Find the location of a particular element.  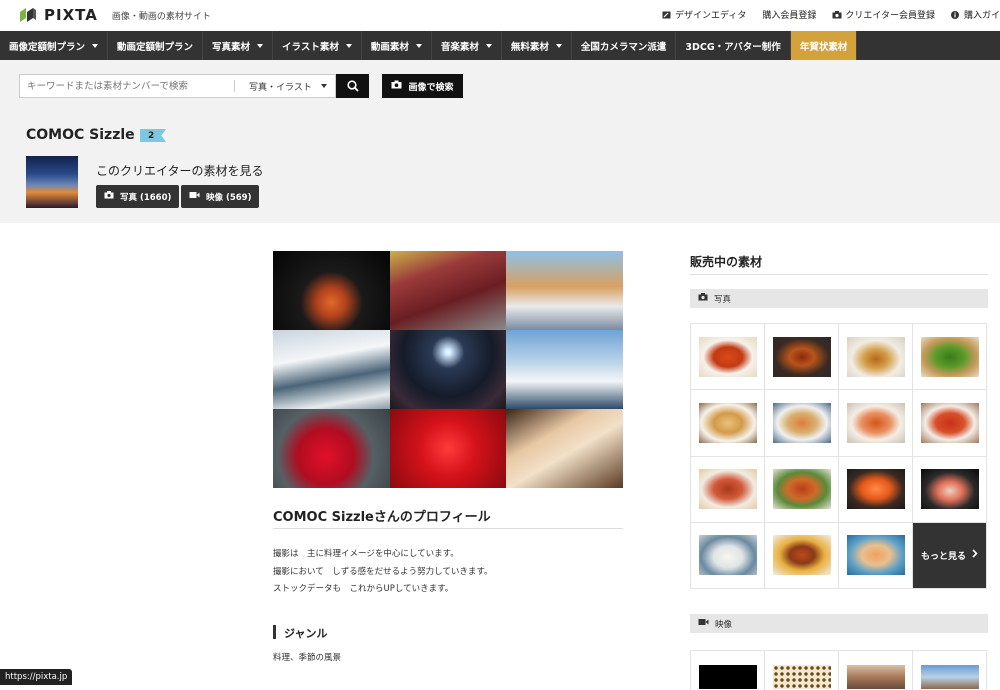

design-editor-link: デザインエディタ is located at coordinates (704, 14).